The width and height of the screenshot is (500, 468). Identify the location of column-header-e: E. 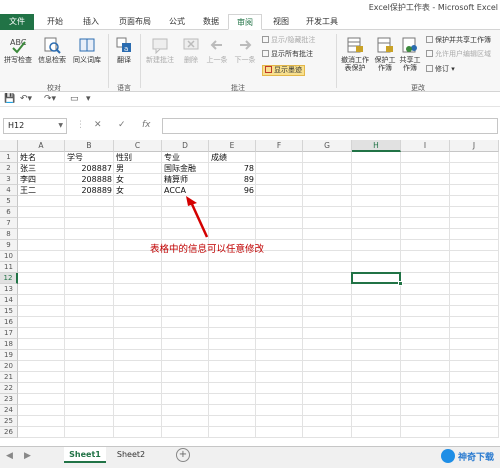
(232, 146).